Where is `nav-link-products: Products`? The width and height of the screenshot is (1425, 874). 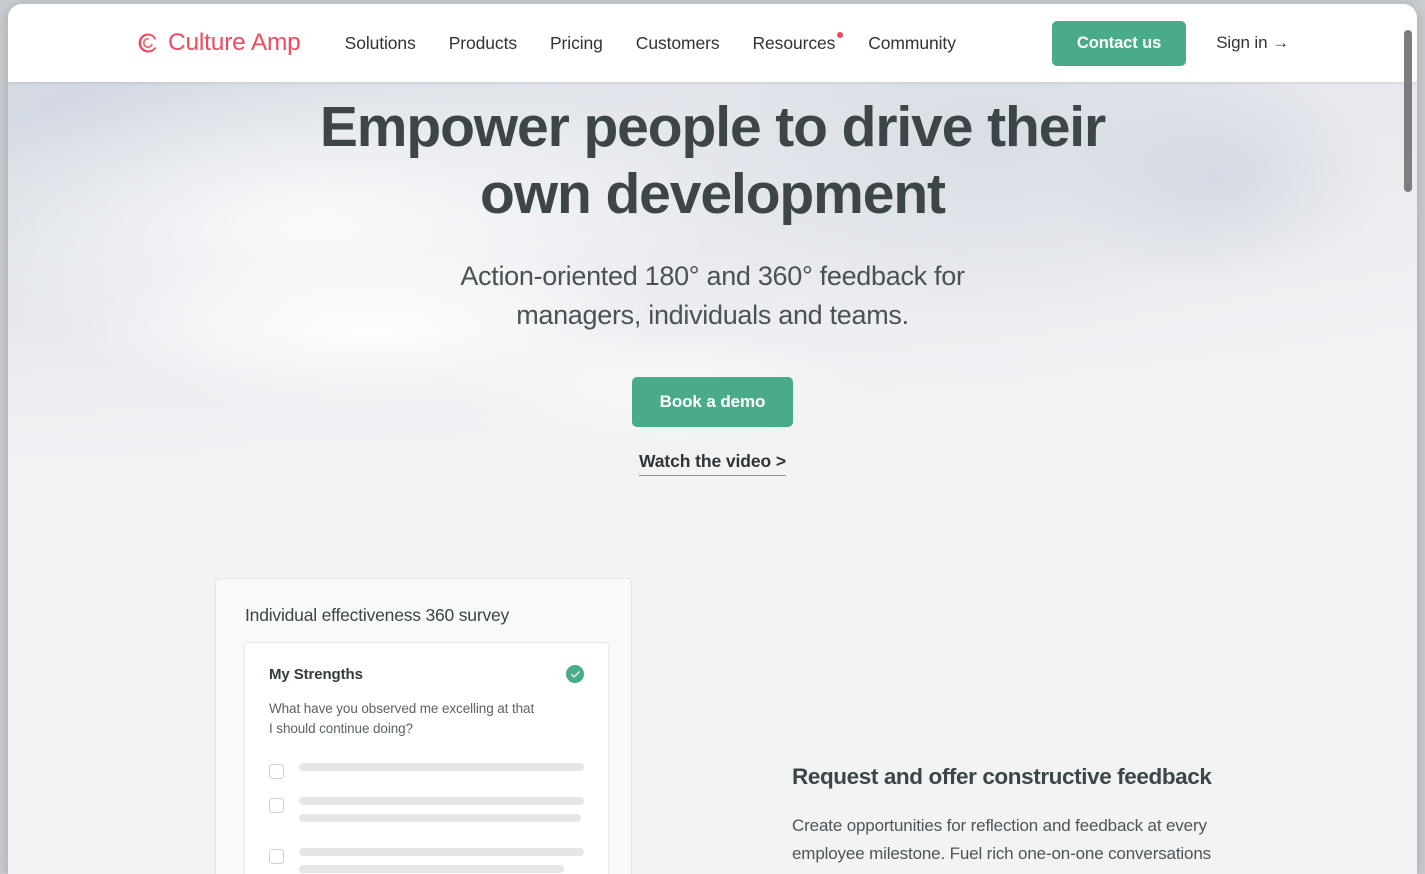 nav-link-products: Products is located at coordinates (483, 43).